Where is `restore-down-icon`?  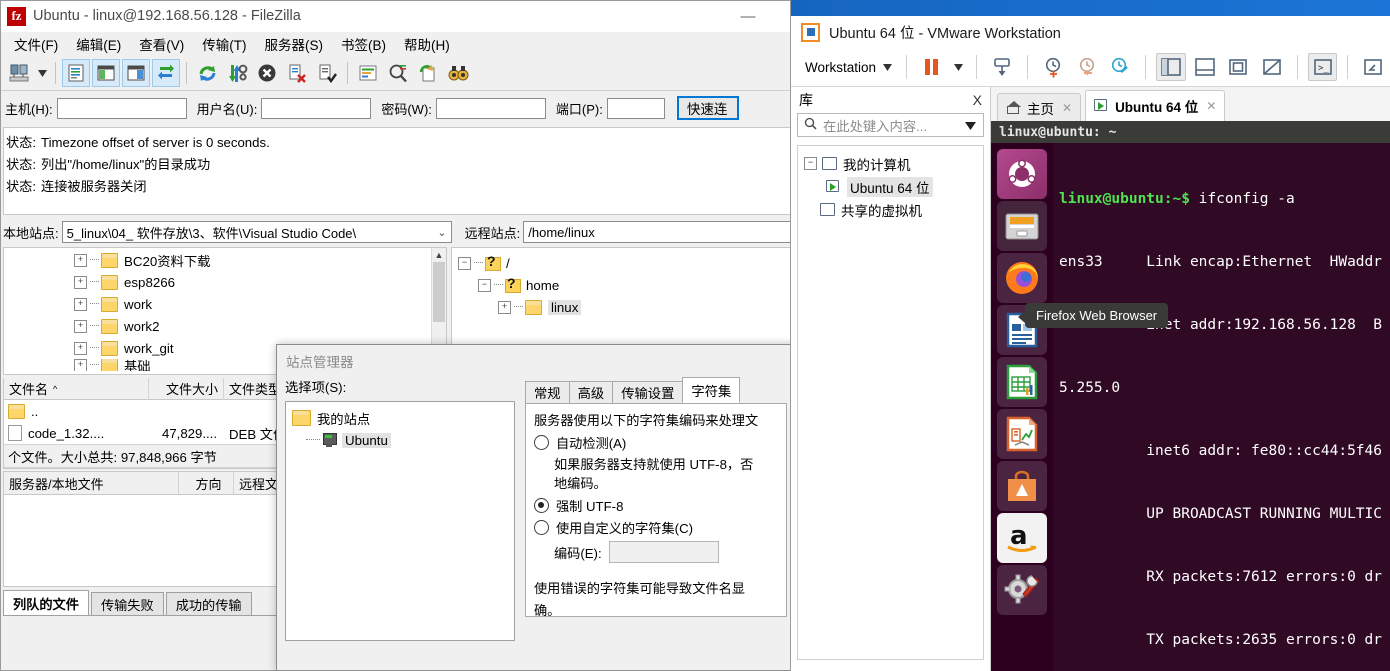
restore-down-icon is located at coordinates (1373, 67).